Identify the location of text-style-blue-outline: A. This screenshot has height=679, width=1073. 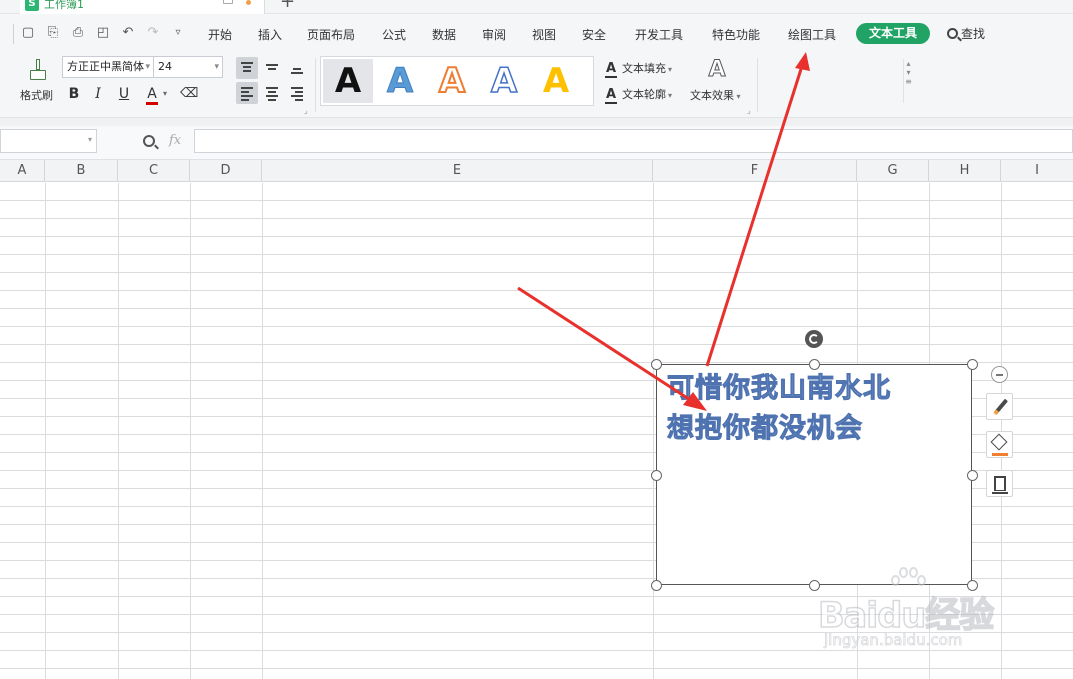
(504, 81).